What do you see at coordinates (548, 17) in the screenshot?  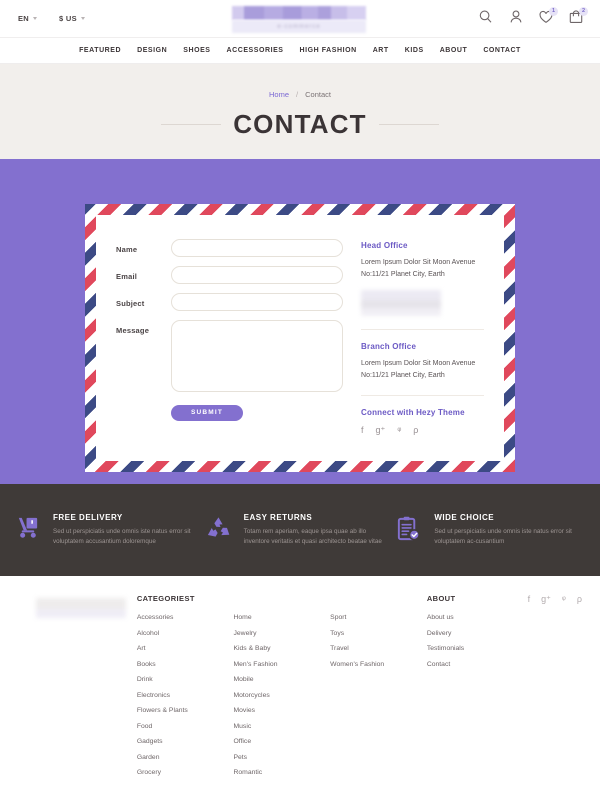 I see `wishlist-icon: 1` at bounding box center [548, 17].